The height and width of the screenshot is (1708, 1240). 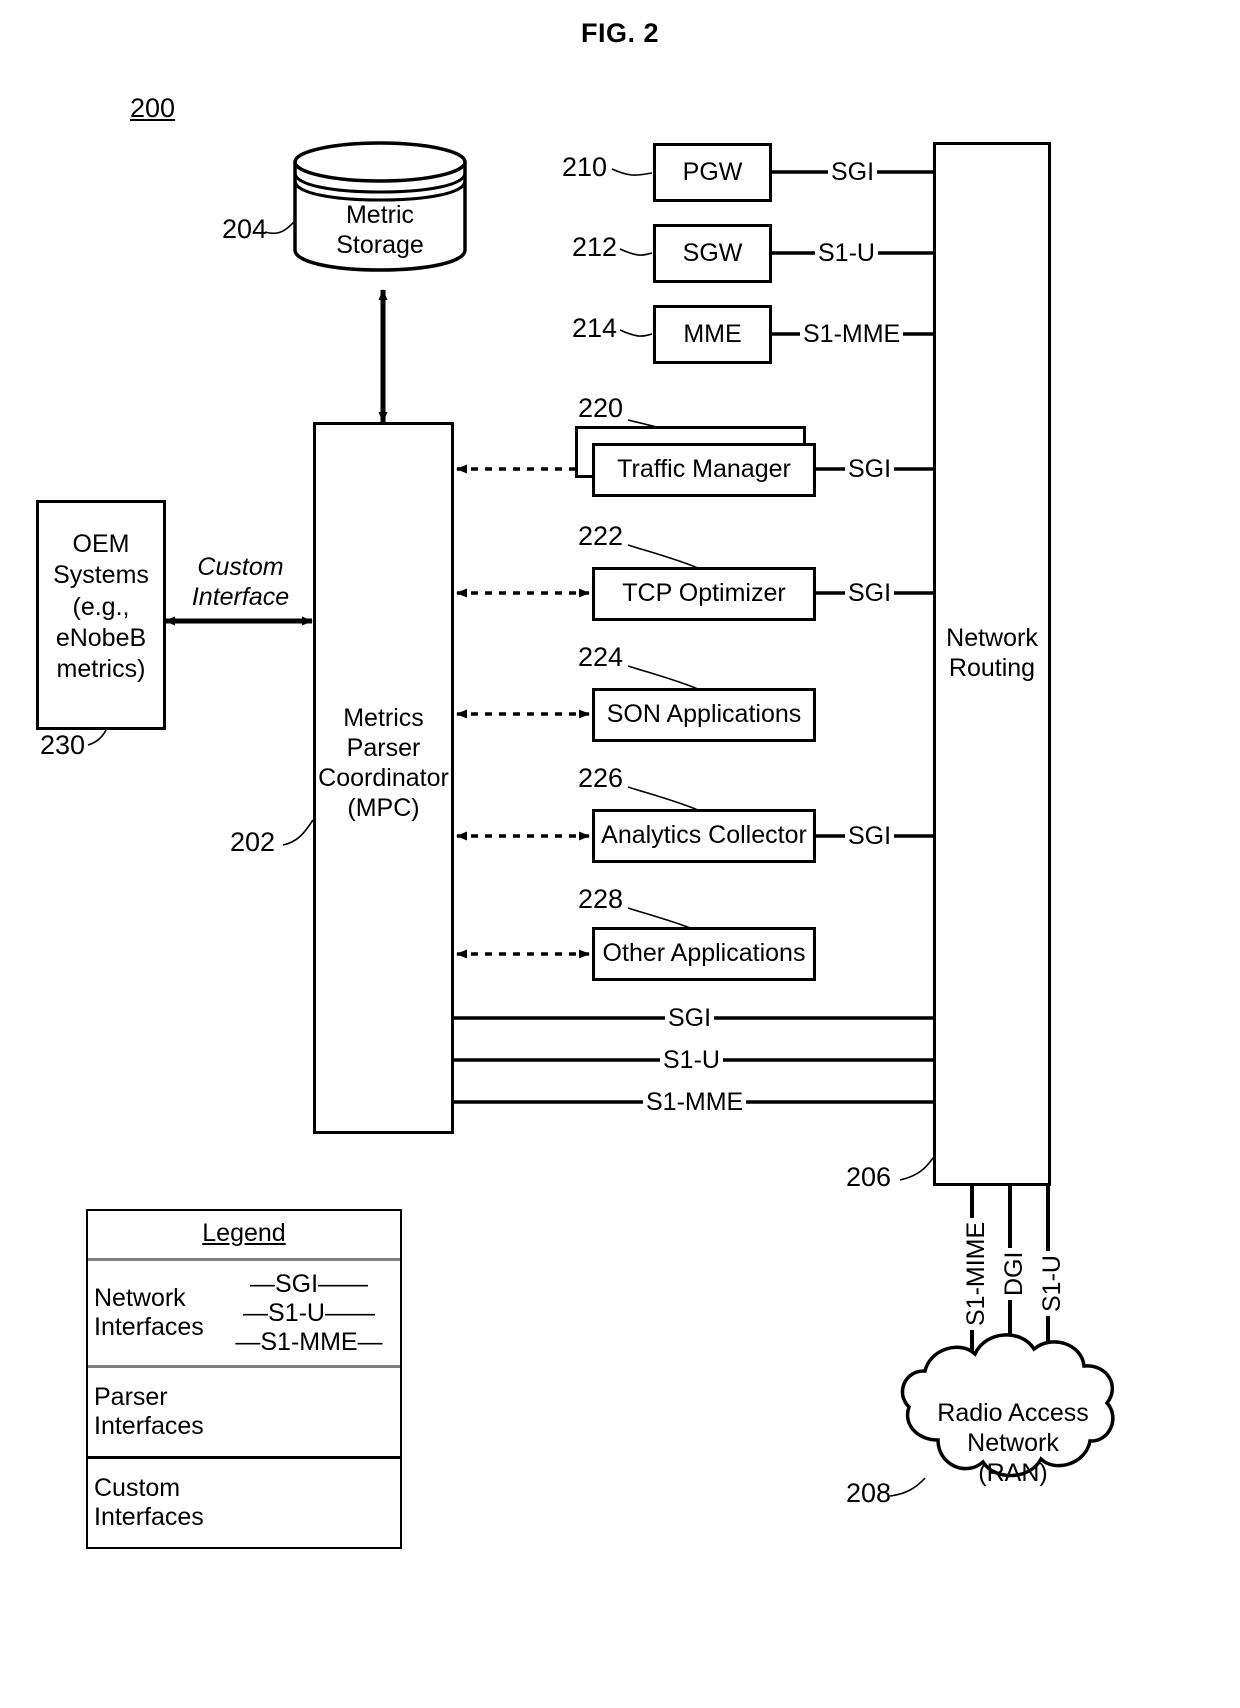 I want to click on tcp-optimizer-box: TCP Optimizer, so click(x=704, y=594).